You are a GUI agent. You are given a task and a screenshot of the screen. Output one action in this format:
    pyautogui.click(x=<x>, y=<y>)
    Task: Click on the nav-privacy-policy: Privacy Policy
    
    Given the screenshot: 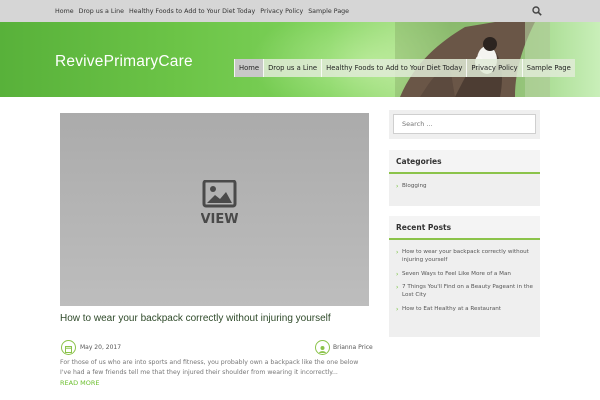 What is the action you would take?
    pyautogui.click(x=494, y=68)
    